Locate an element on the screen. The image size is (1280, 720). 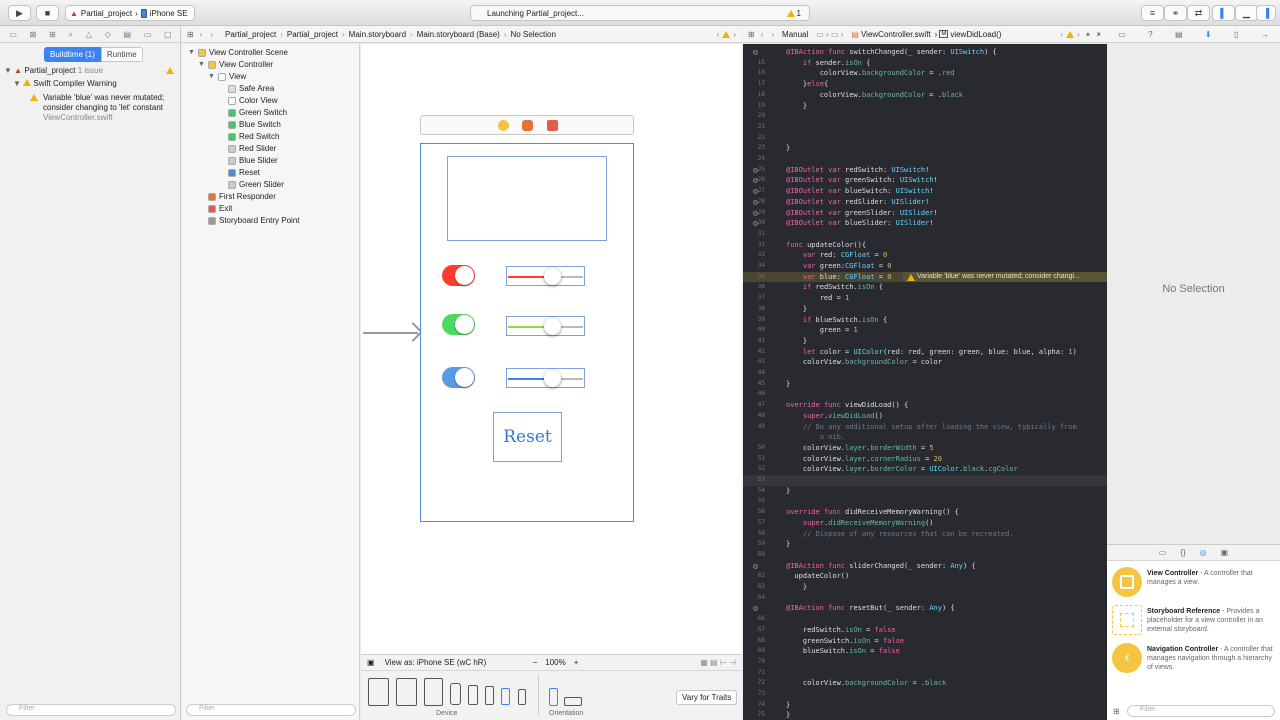
outline-item: Safe Area is located at coordinates (246, 88).